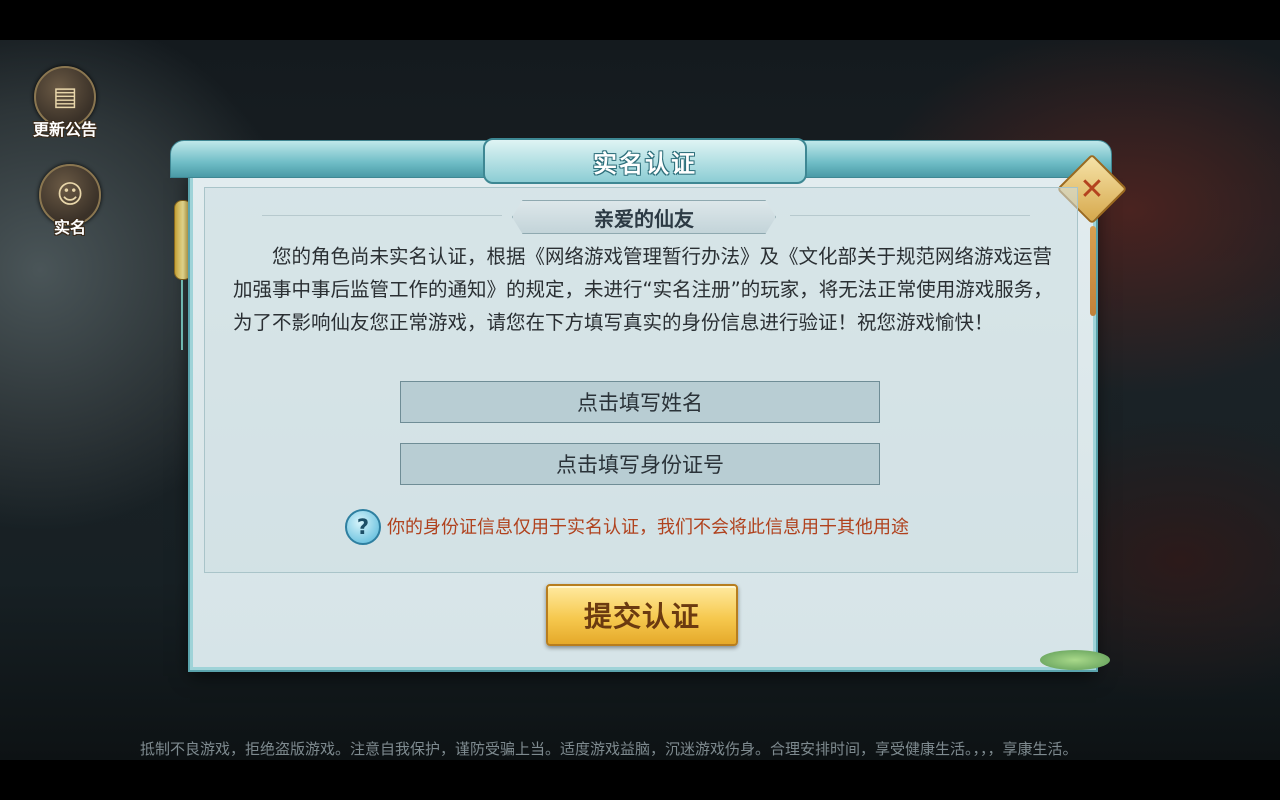  Describe the element at coordinates (382, 215) in the screenshot. I see `greeting-divider-left` at that location.